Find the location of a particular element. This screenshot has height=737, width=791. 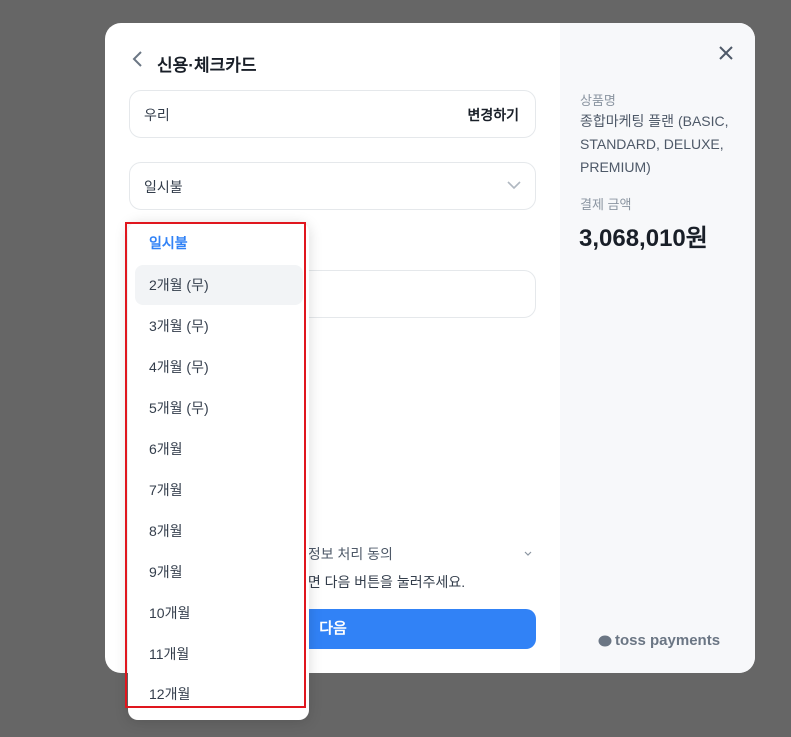

option-item: 7개월 is located at coordinates (219, 490).